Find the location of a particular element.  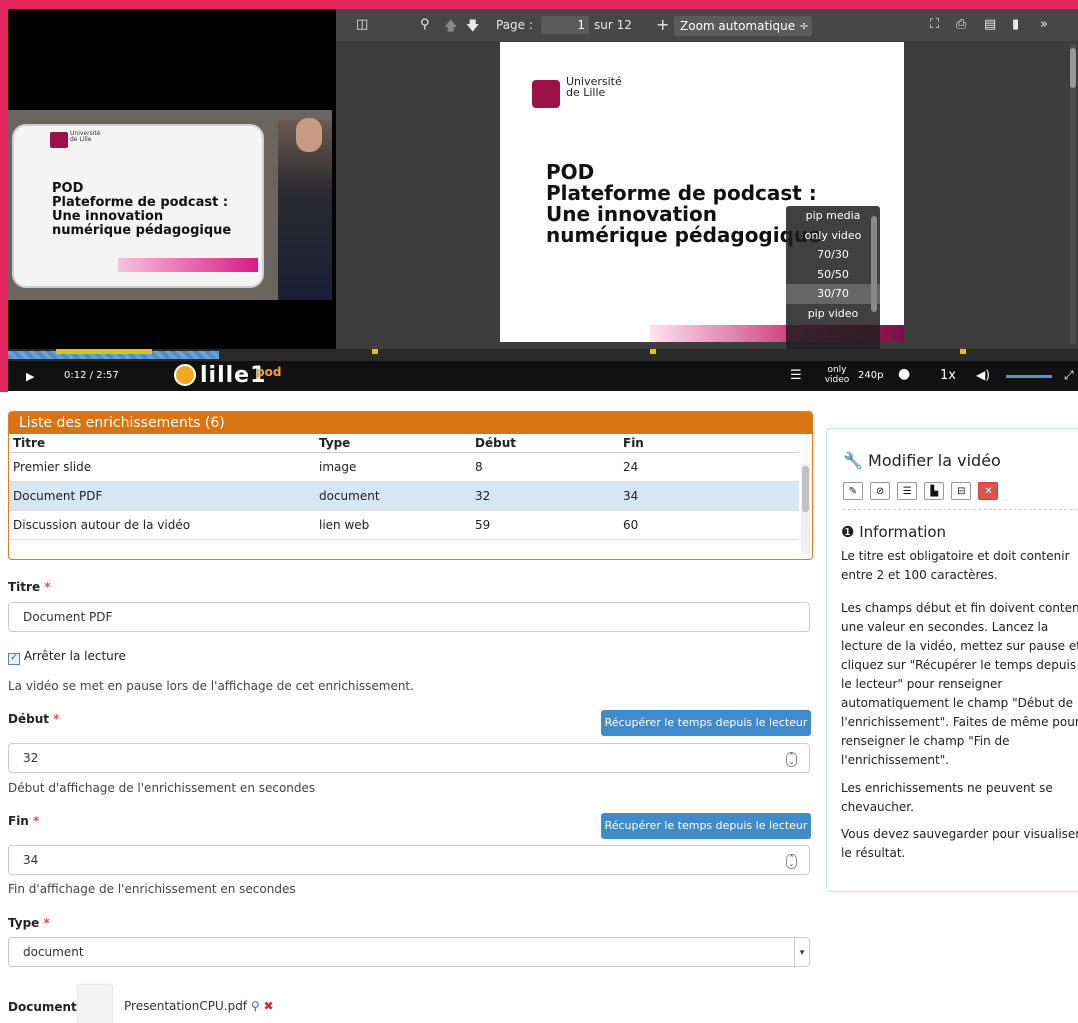

table-scrollbar is located at coordinates (805, 509).